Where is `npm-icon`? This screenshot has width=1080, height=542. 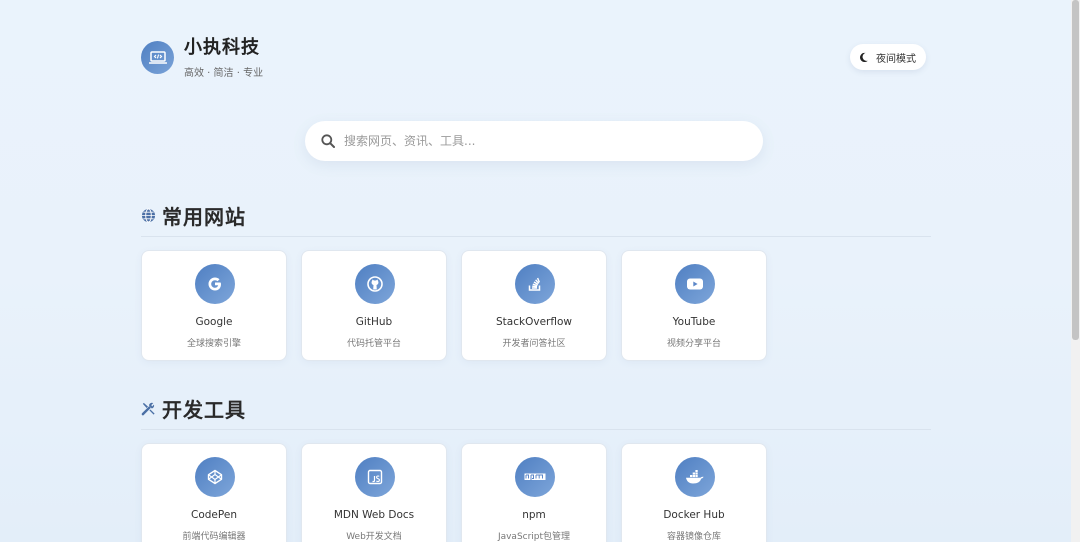
npm-icon is located at coordinates (535, 477).